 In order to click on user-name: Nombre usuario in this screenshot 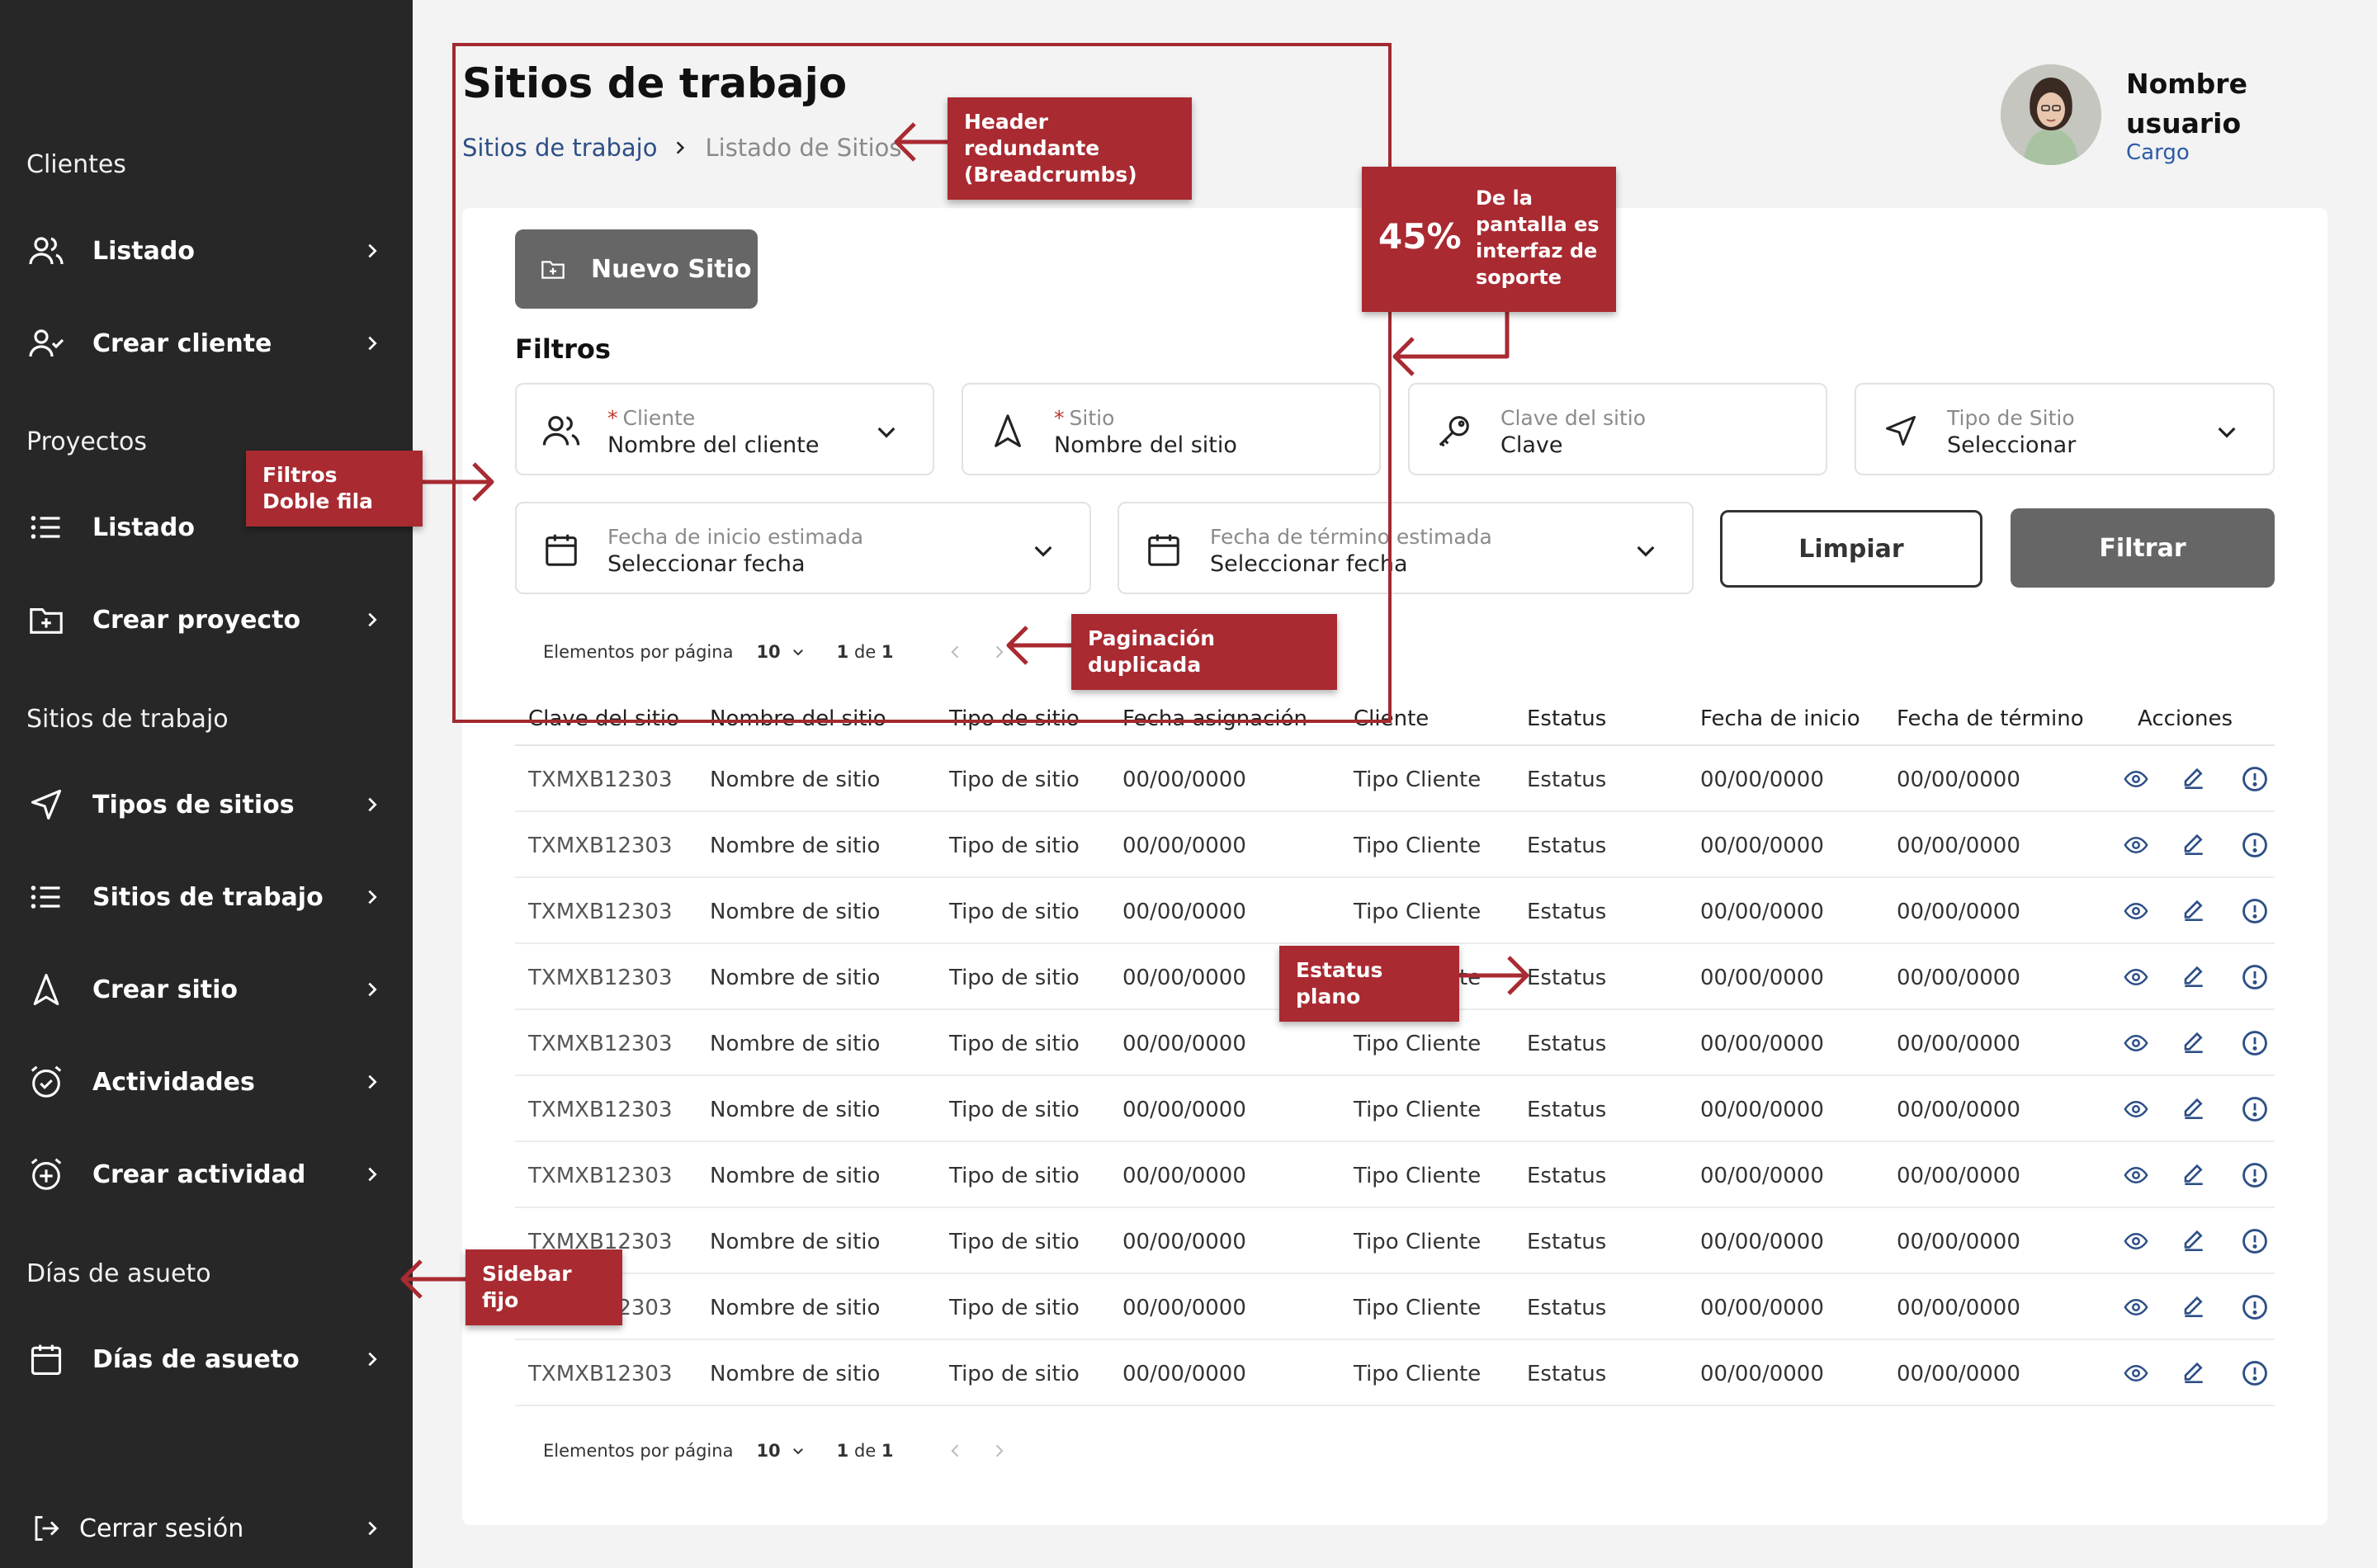, I will do `click(2186, 103)`.